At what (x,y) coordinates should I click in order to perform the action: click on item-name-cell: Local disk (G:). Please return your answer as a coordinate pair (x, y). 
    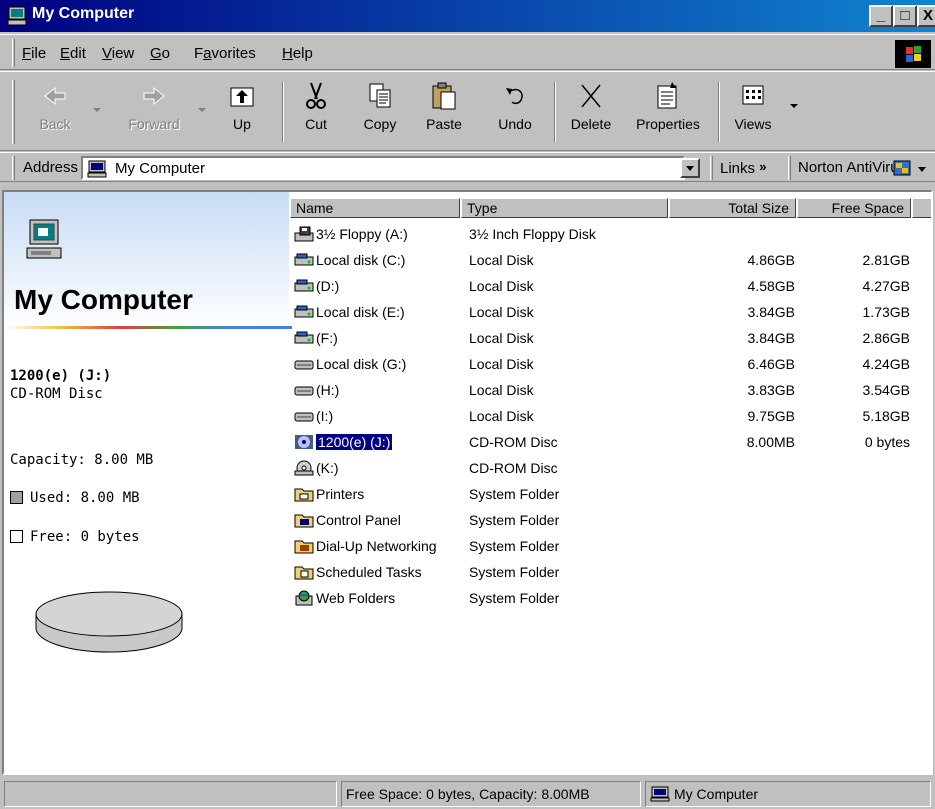
    Looking at the image, I should click on (350, 364).